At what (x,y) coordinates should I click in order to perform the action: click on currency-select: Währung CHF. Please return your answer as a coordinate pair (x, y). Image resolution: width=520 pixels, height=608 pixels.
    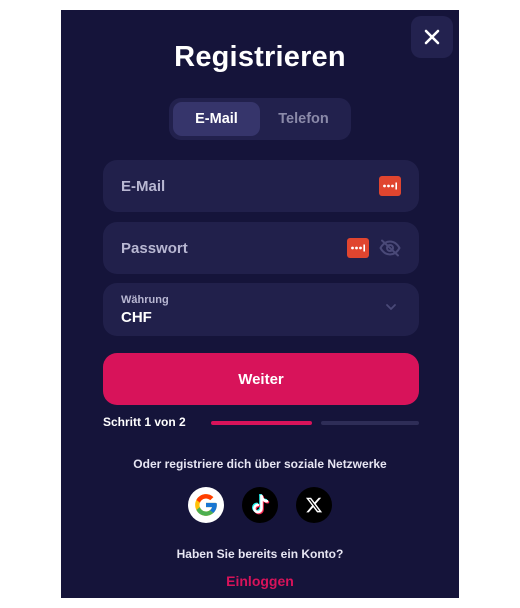
    Looking at the image, I should click on (261, 309).